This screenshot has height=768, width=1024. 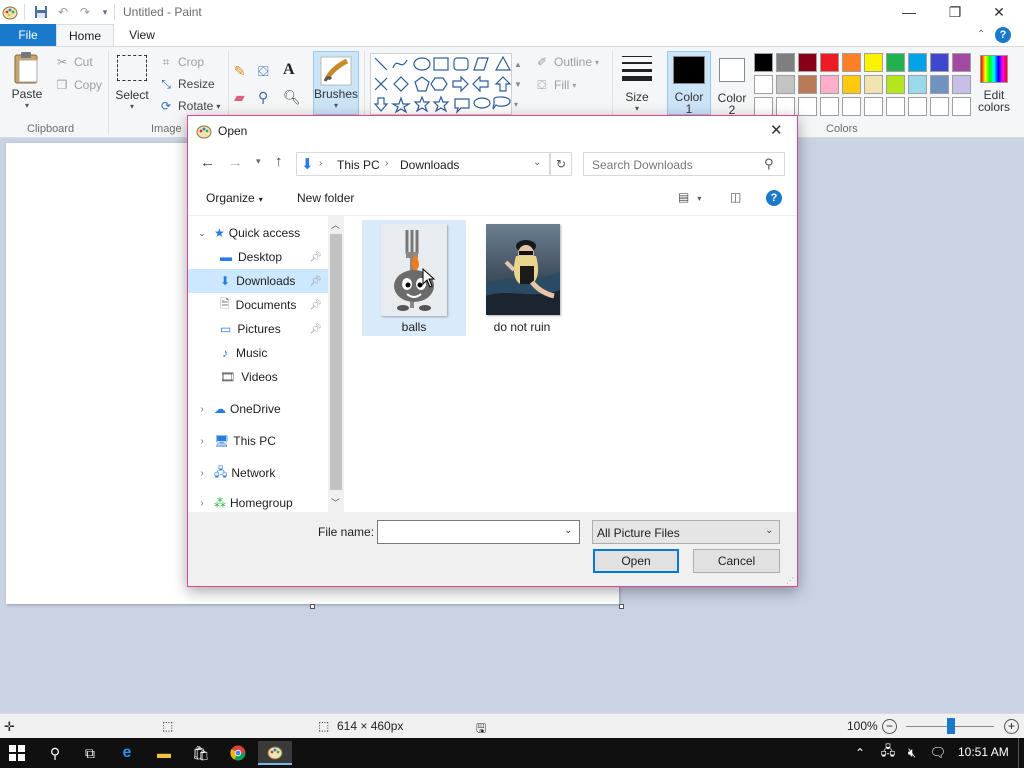 What do you see at coordinates (732, 83) in the screenshot?
I see `color2-button: Color 2` at bounding box center [732, 83].